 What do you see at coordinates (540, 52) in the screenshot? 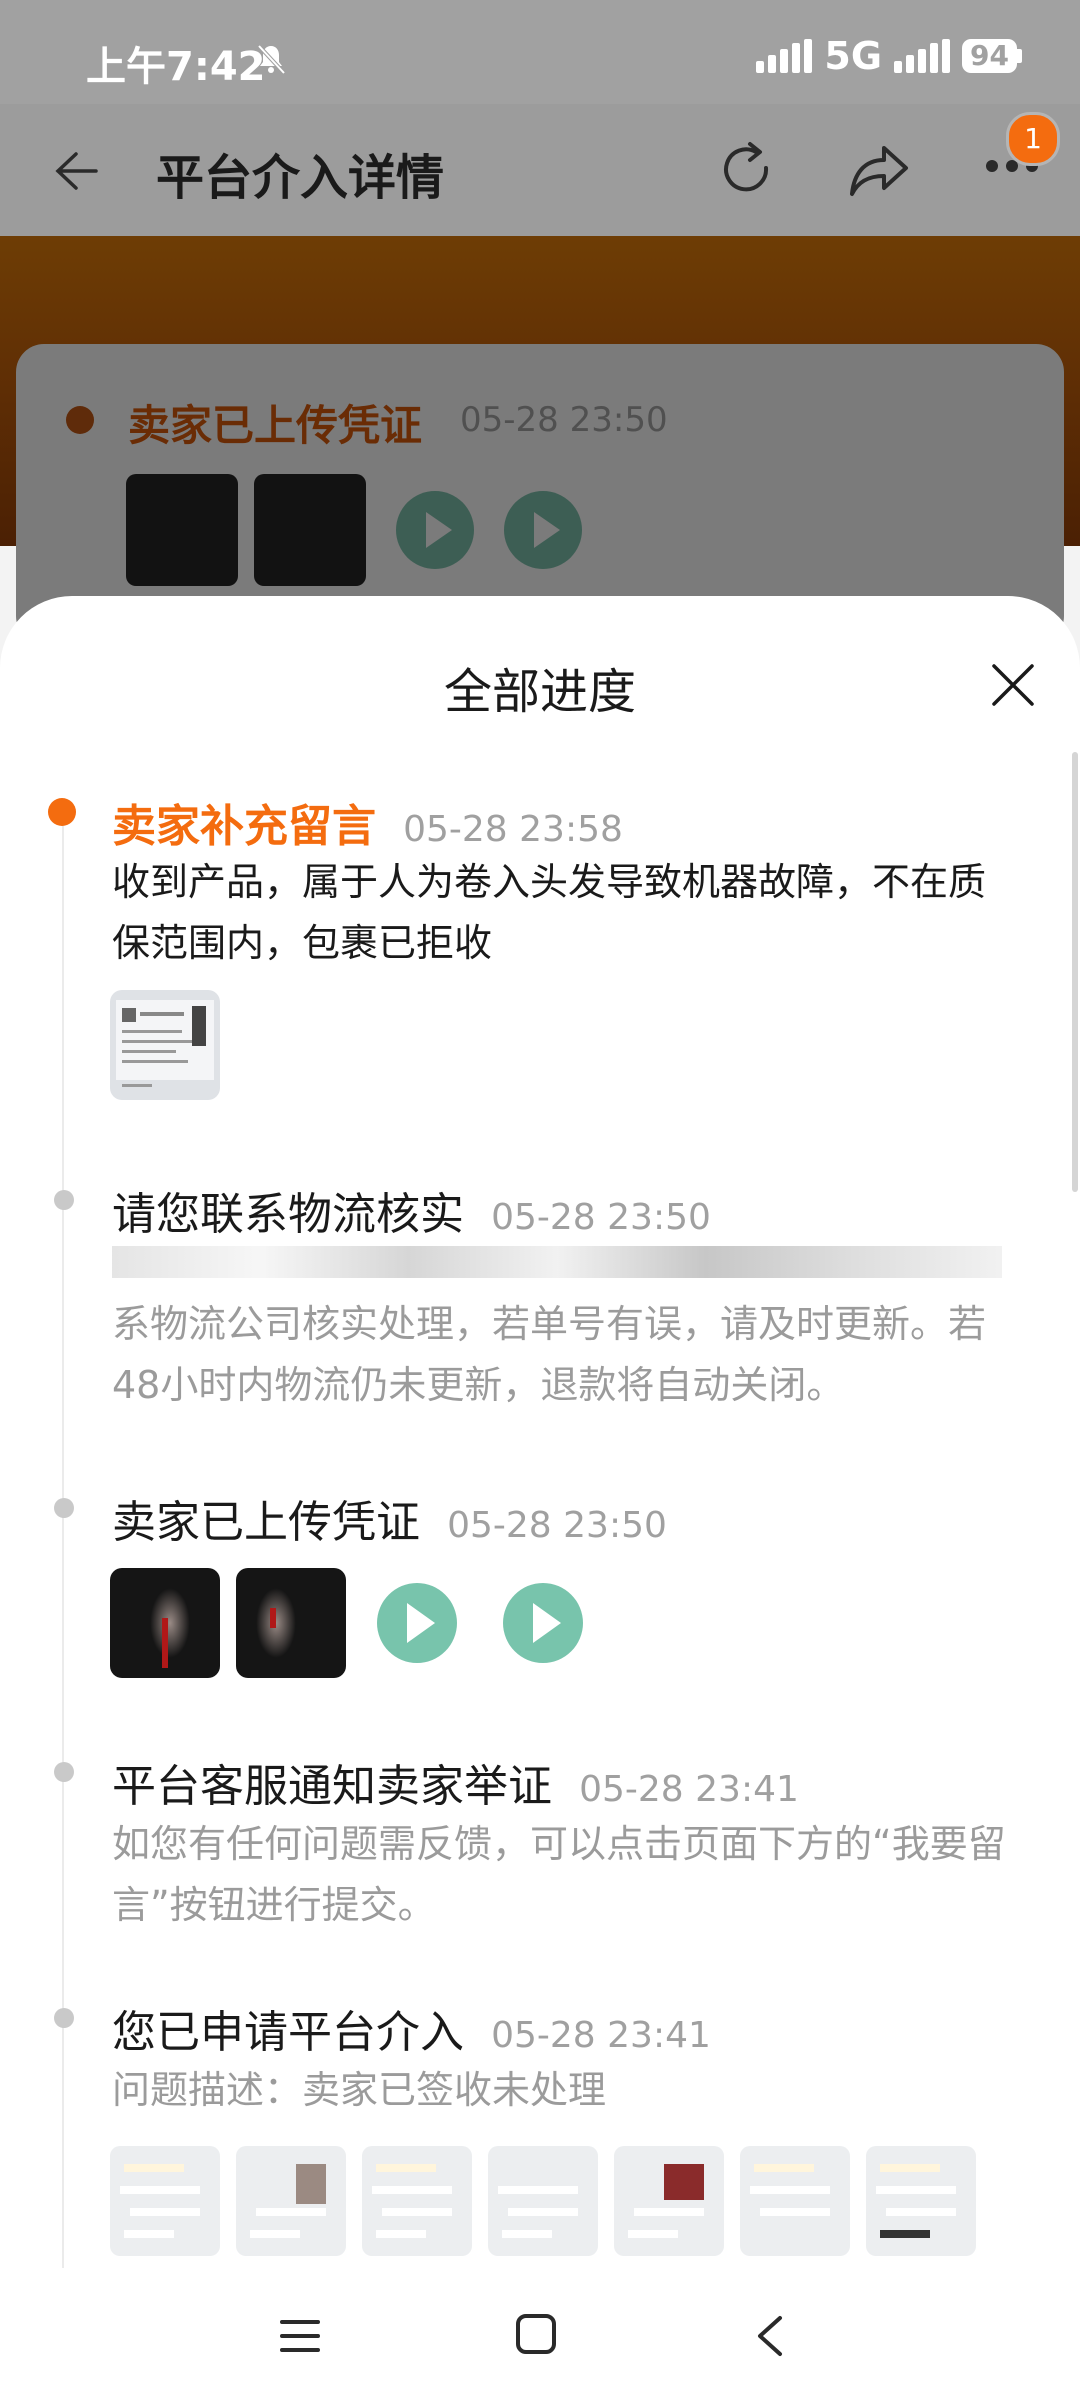
I see `status-bar: 上午7:42 5G 94` at bounding box center [540, 52].